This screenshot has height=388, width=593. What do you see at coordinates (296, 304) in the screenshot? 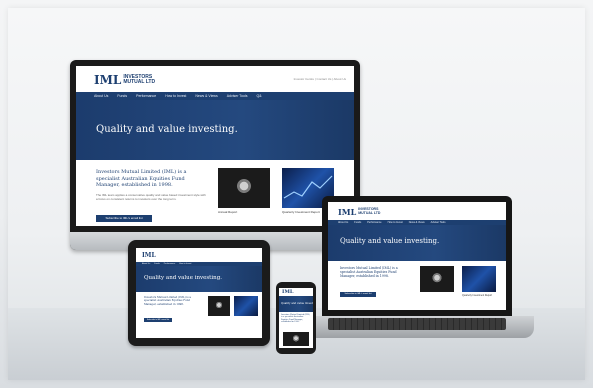
I see `phone-hero: Quality and value investing.` at bounding box center [296, 304].